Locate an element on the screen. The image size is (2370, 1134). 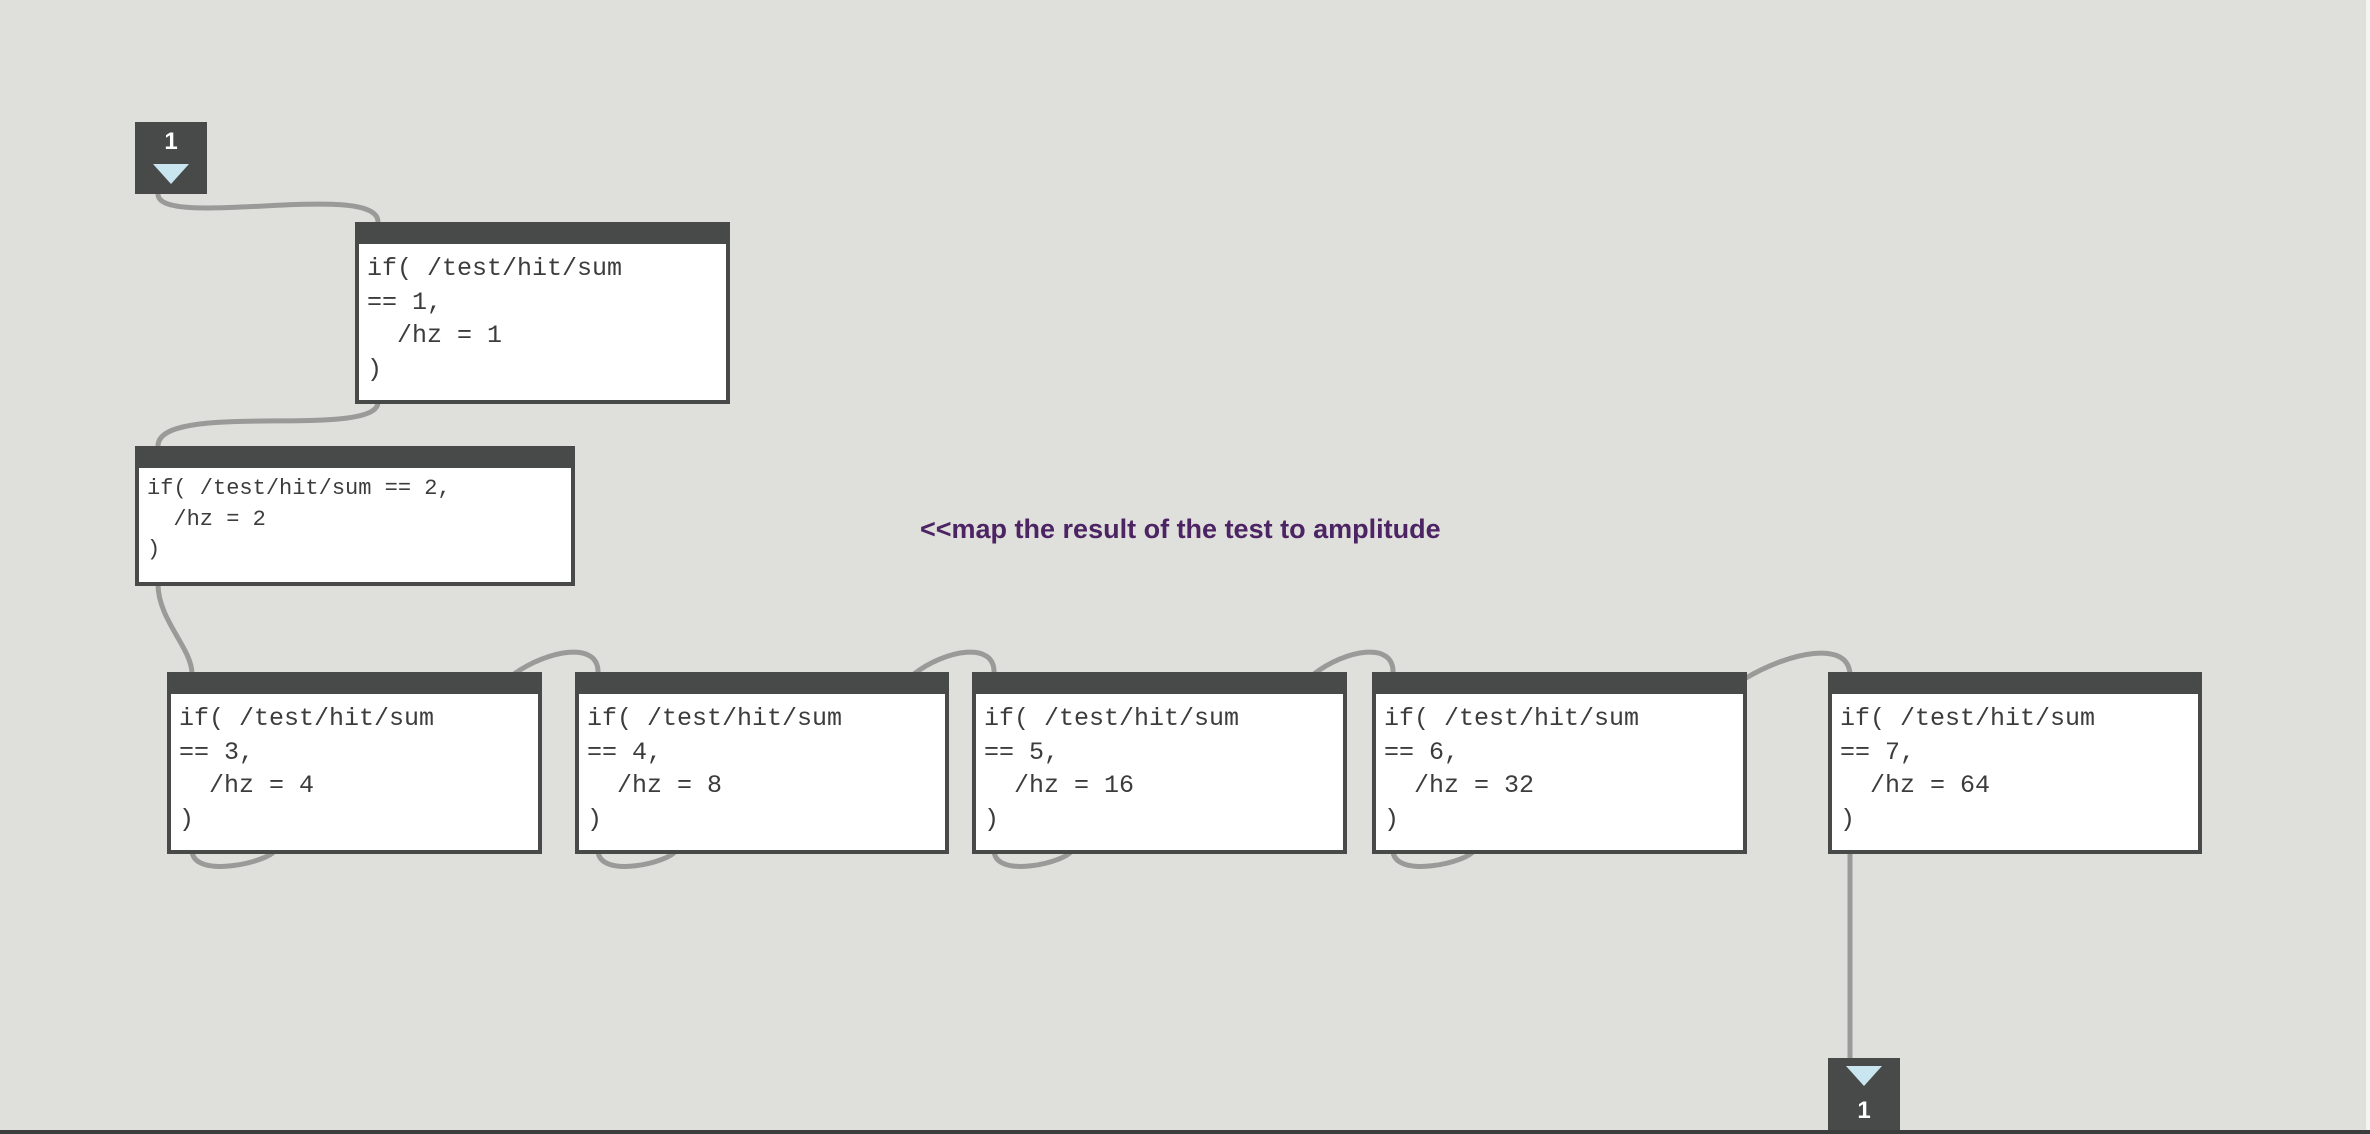
expr-box-4: if( /test/hit/sum == 4, /hz = 8 ) is located at coordinates (762, 763).